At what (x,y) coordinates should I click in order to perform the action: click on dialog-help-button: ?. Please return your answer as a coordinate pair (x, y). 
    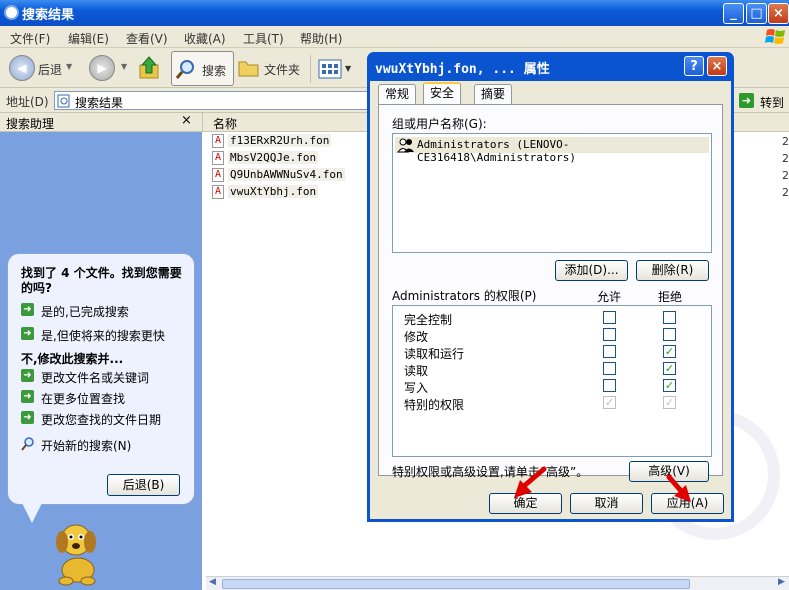
    Looking at the image, I should click on (694, 66).